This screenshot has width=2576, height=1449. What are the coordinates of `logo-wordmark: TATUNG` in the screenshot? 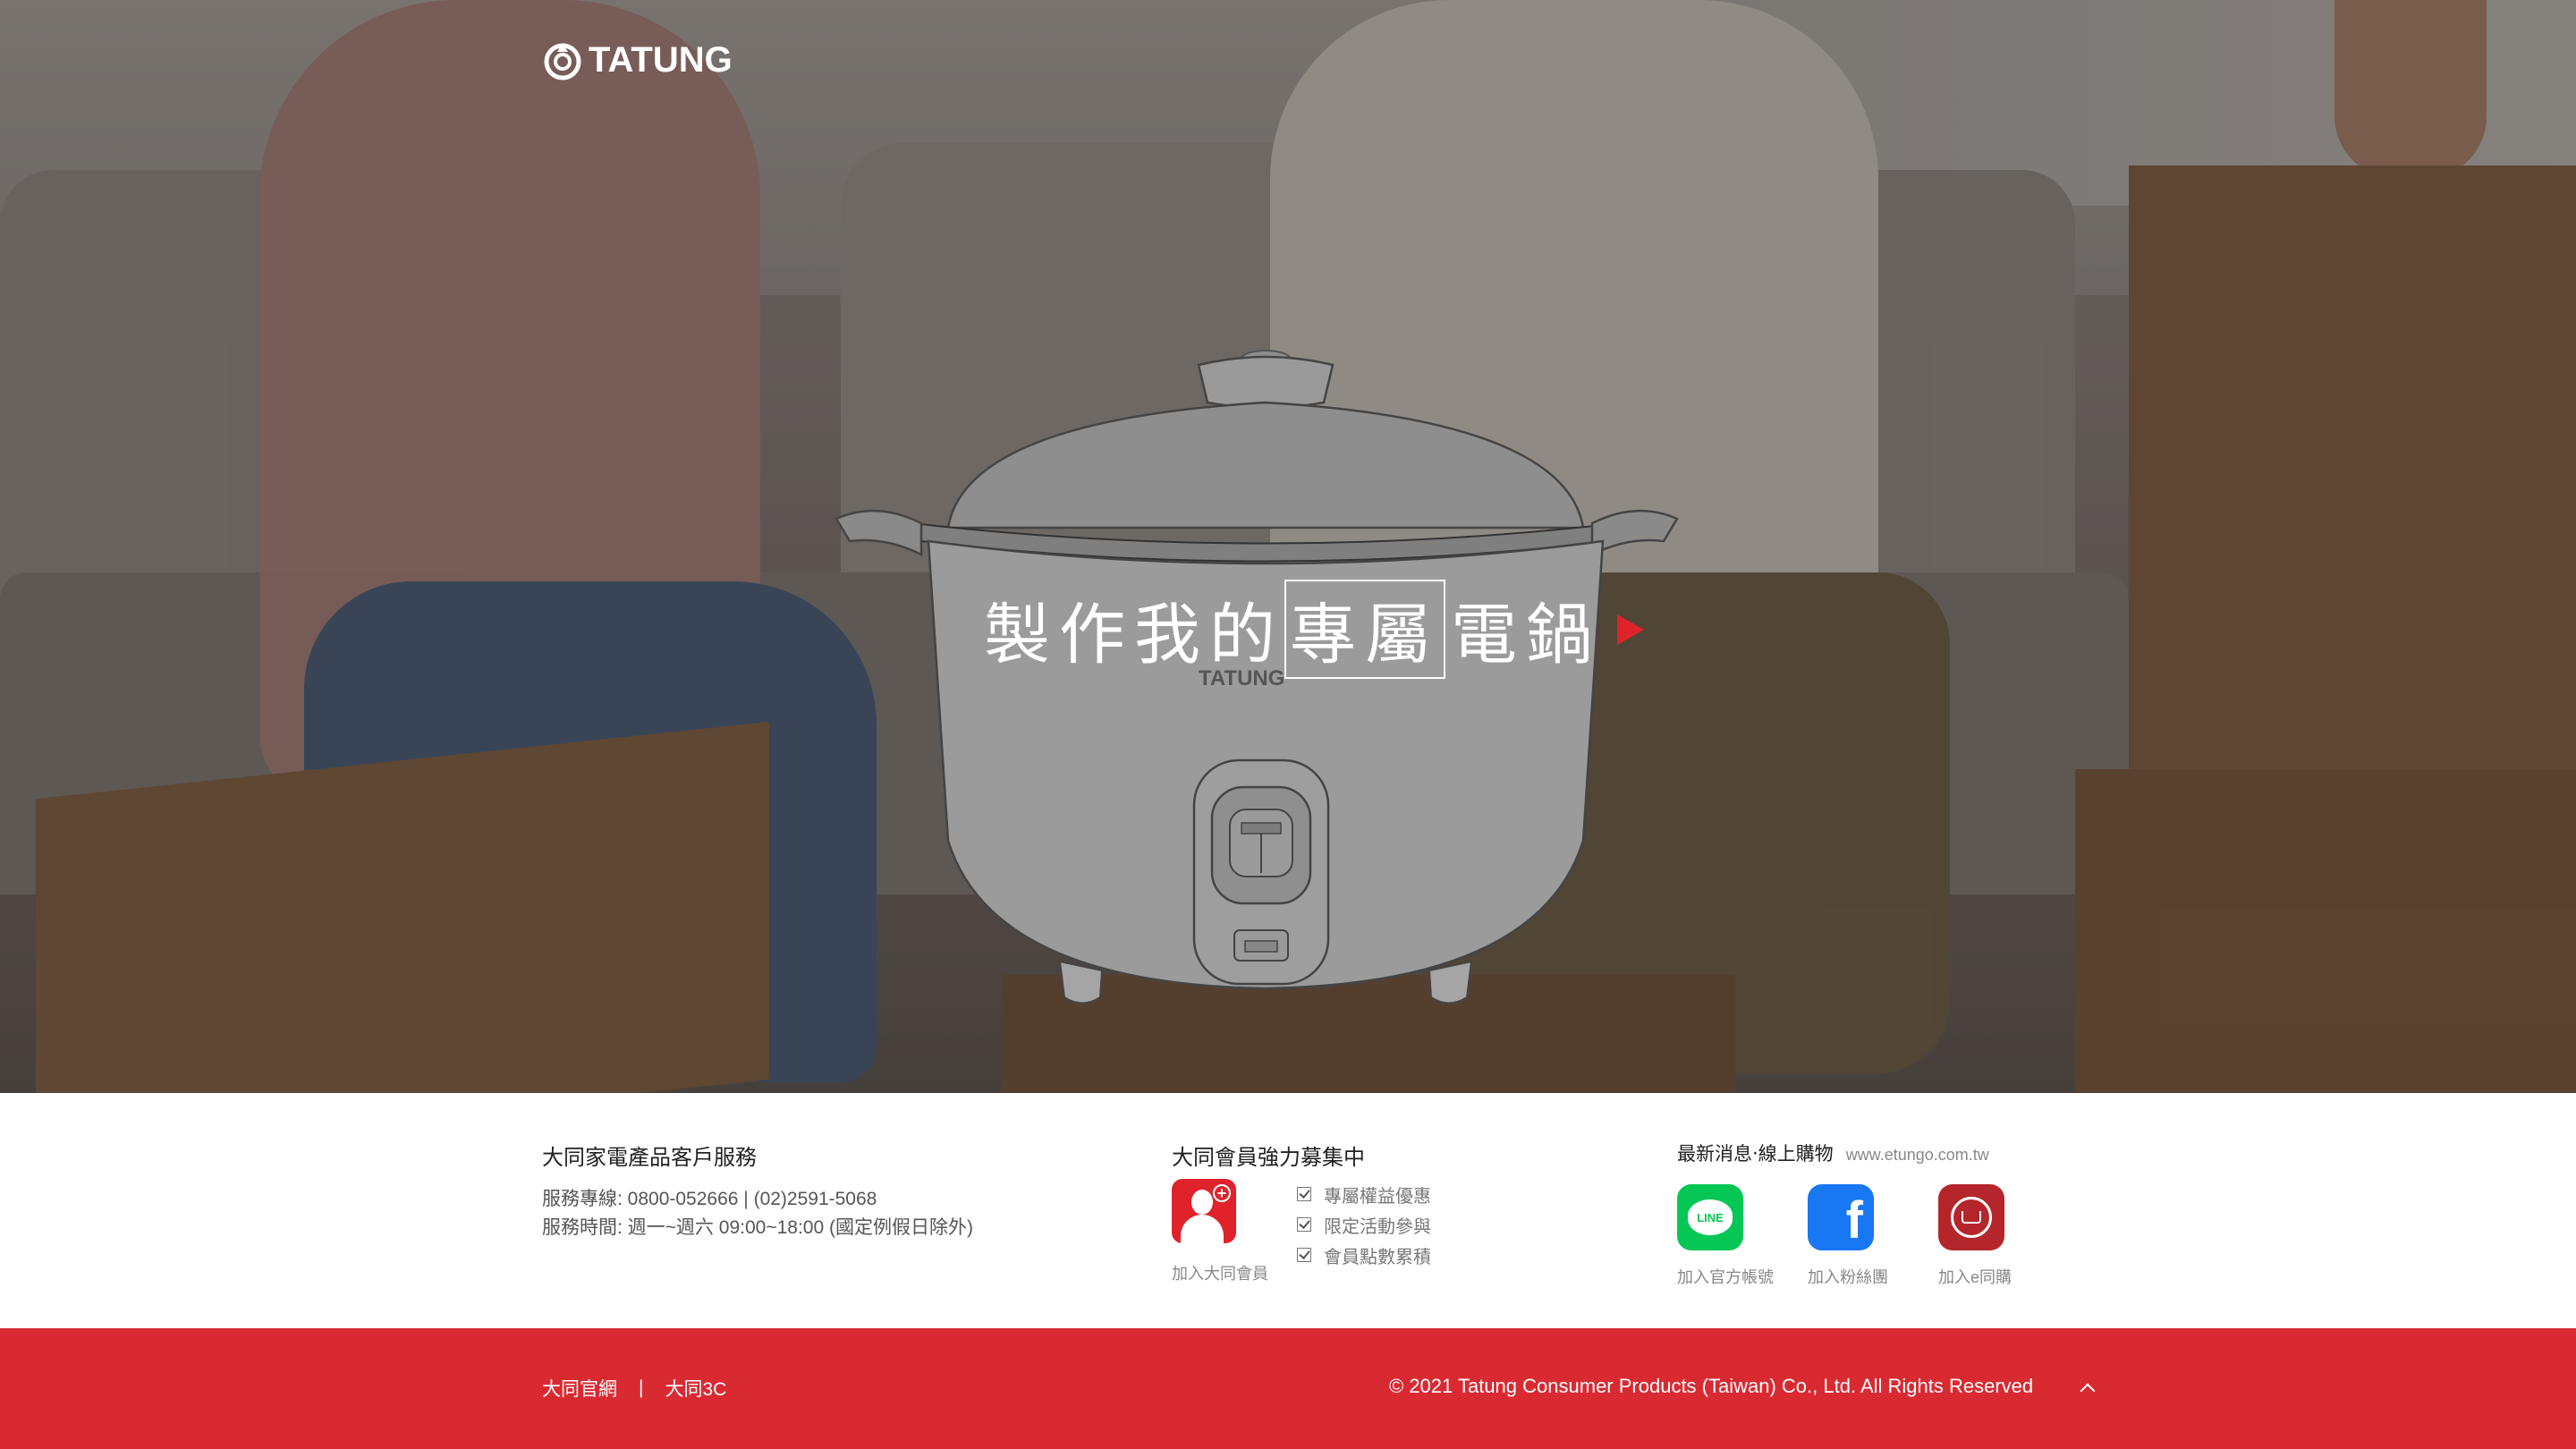 It's located at (661, 59).